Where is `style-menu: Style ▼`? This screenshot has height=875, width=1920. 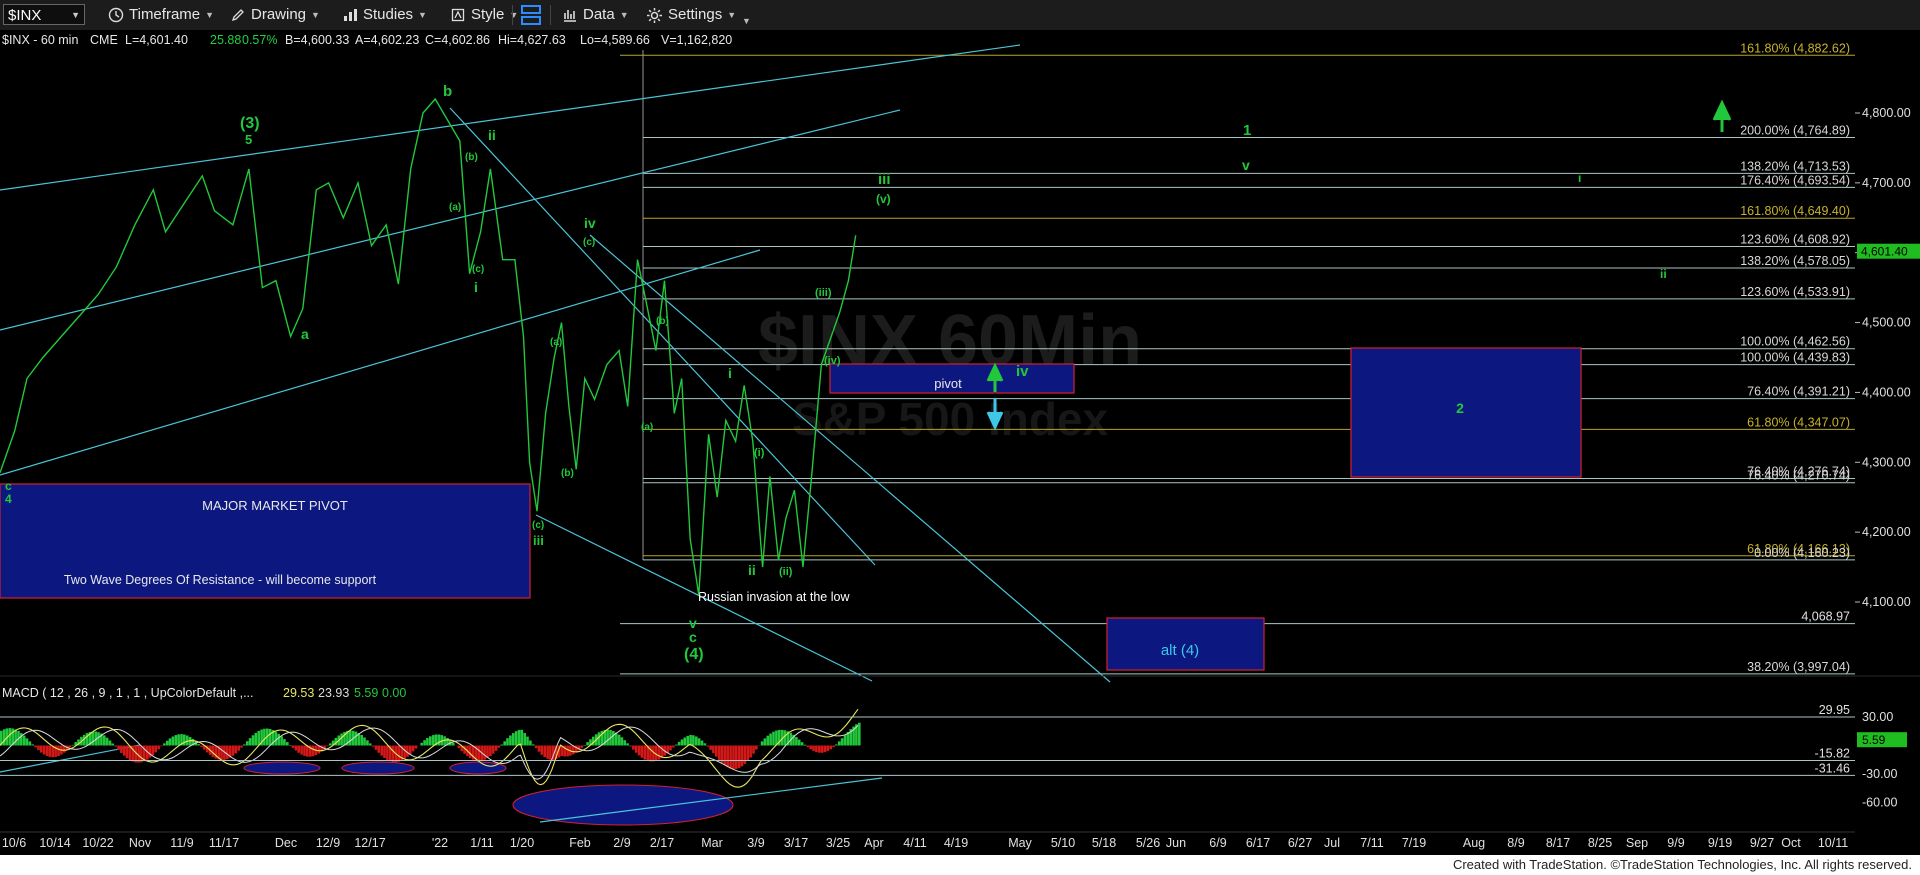 style-menu: Style ▼ is located at coordinates (484, 15).